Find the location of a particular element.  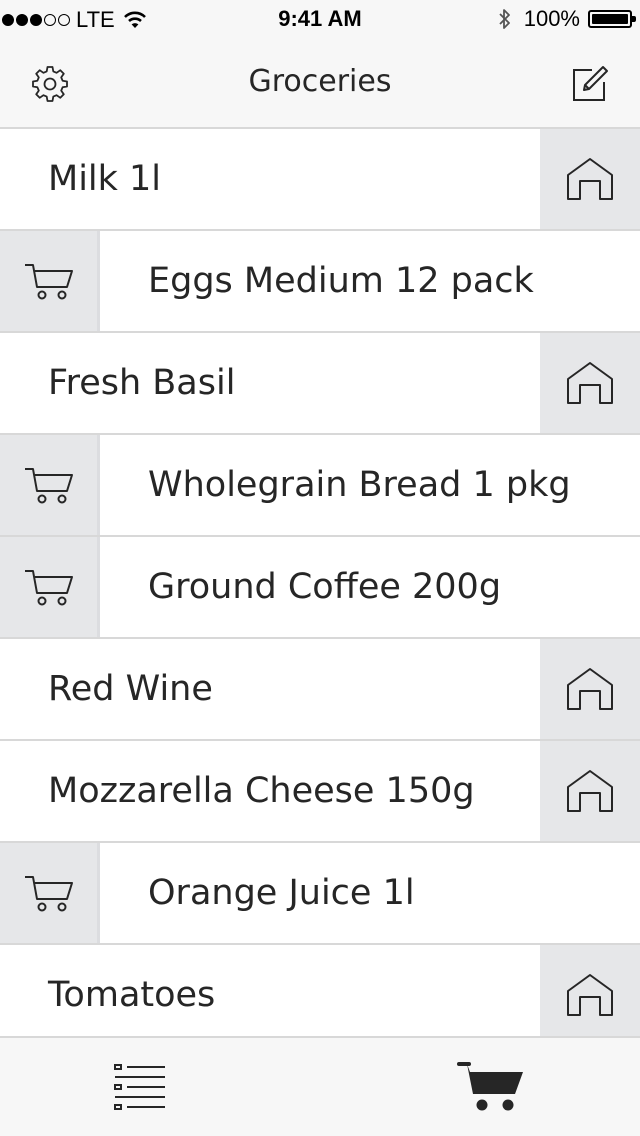

cart-filled-icon is located at coordinates (490, 1086).